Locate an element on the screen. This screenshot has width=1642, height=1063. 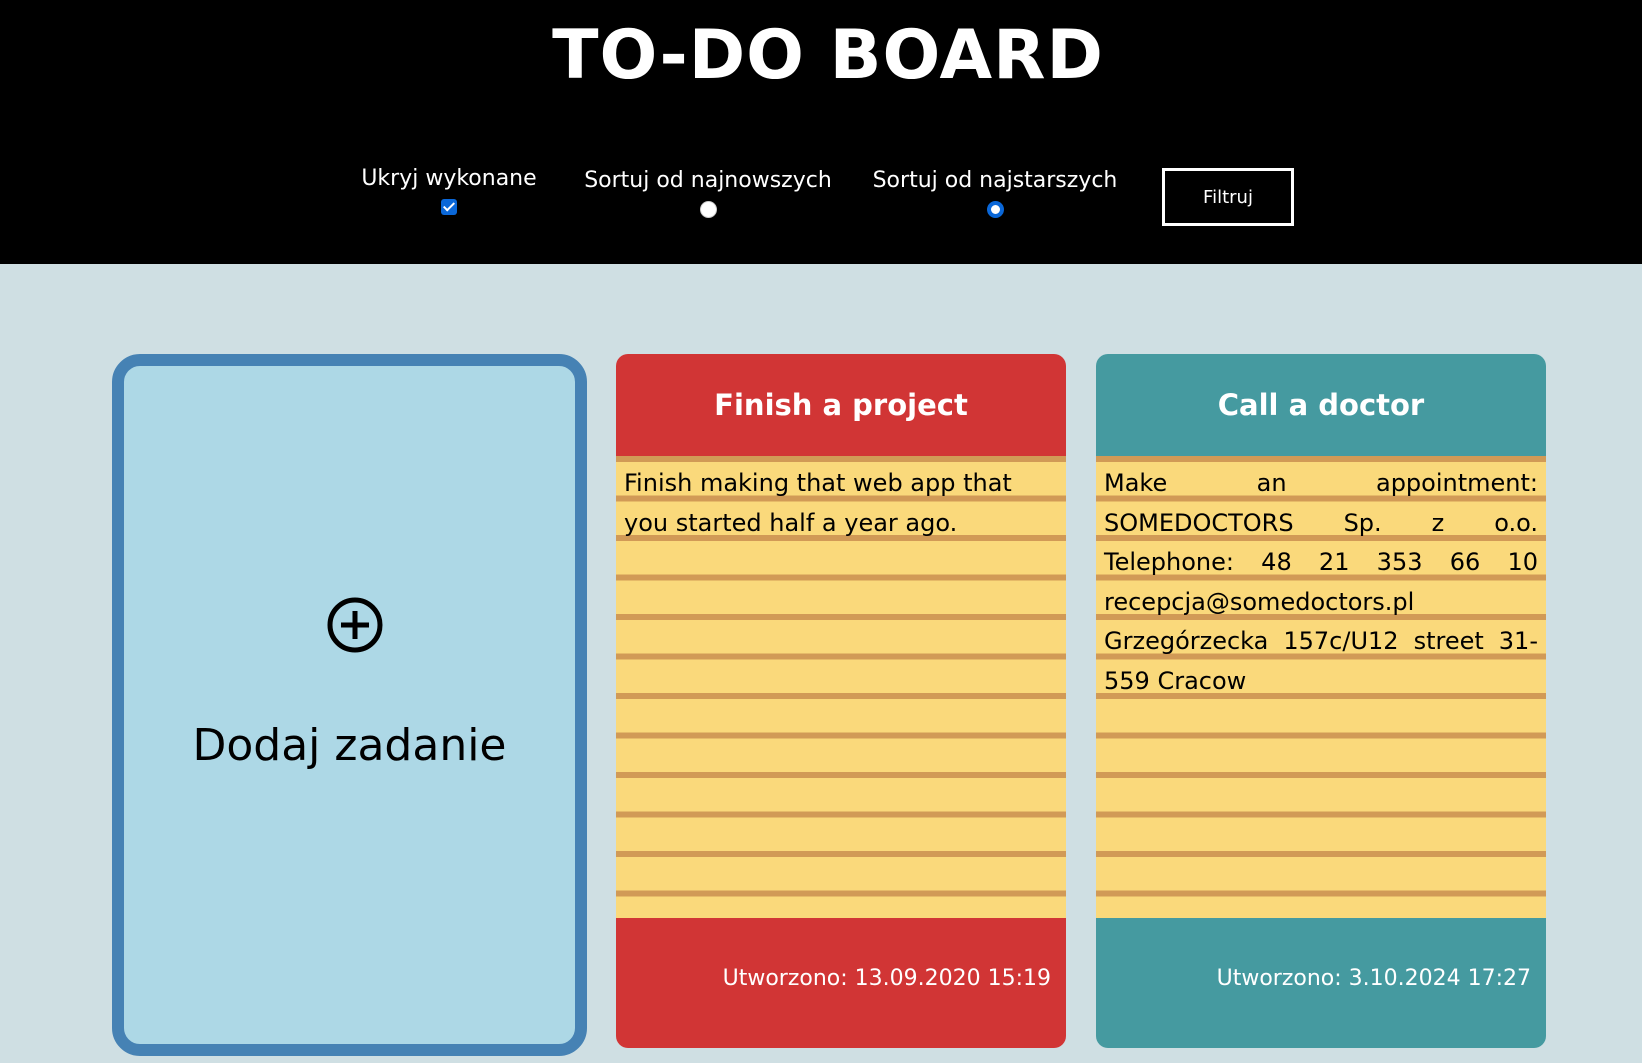
sort-oldest-radio is located at coordinates (995, 209).